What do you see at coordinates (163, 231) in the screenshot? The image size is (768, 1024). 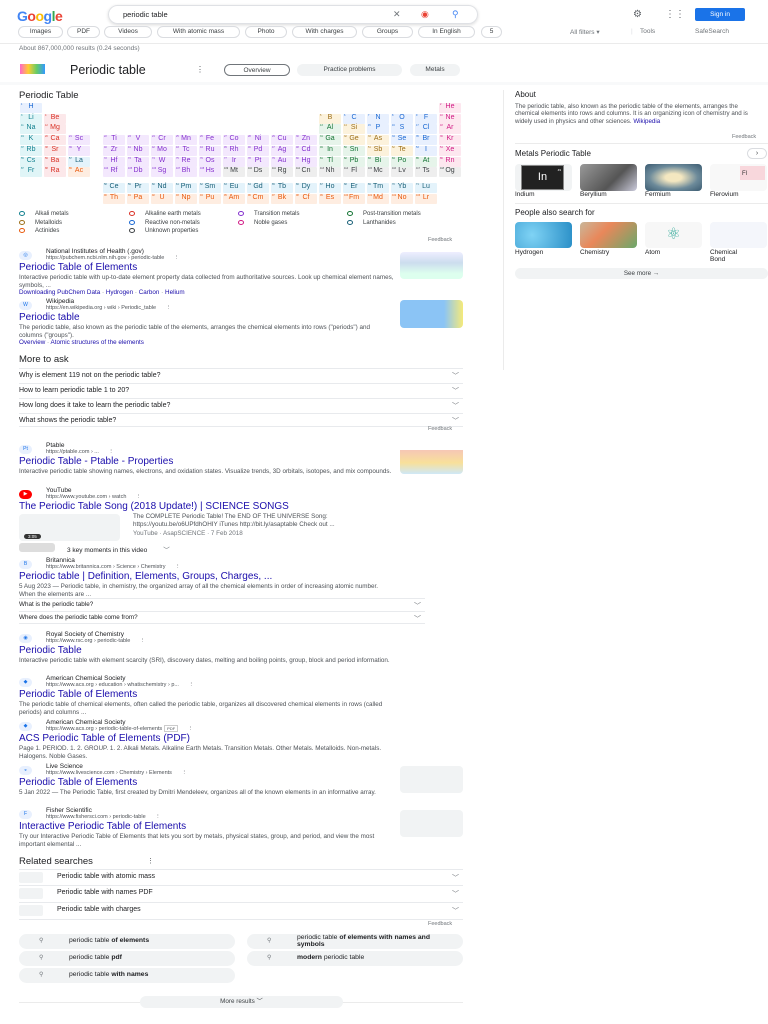 I see `legend-item: Unknown properties` at bounding box center [163, 231].